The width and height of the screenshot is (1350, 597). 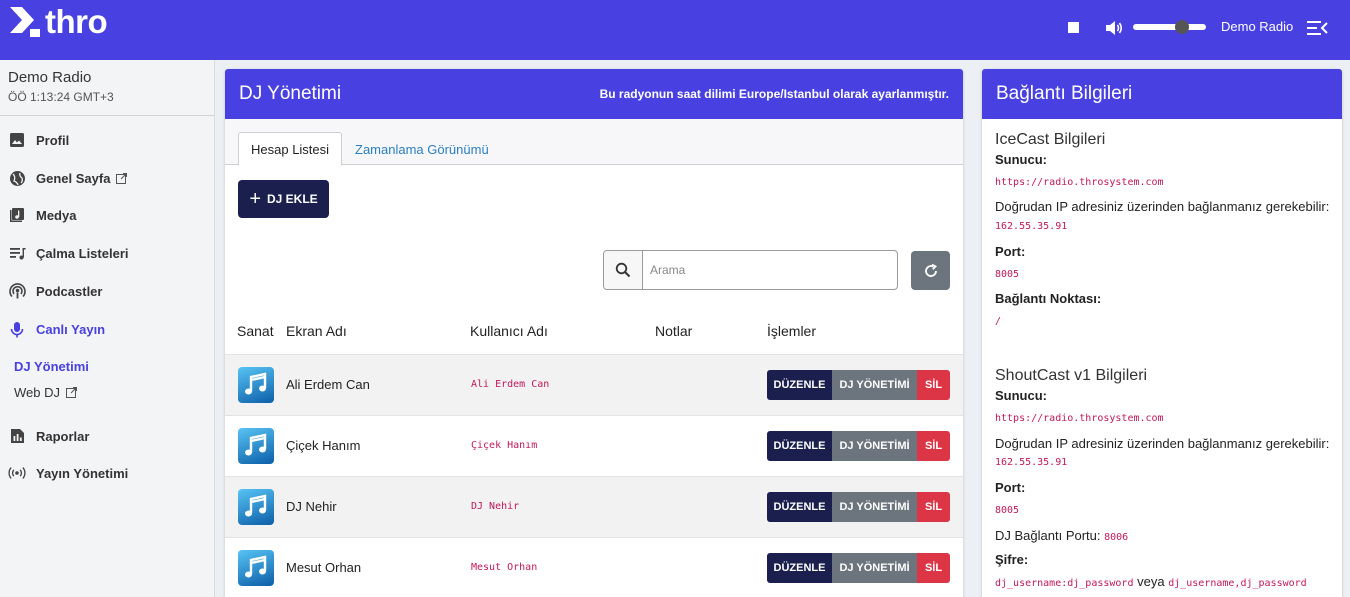 What do you see at coordinates (107, 88) in the screenshot?
I see `sidebar-header: Demo Radio ÖÖ 1:13:24 GMT+3` at bounding box center [107, 88].